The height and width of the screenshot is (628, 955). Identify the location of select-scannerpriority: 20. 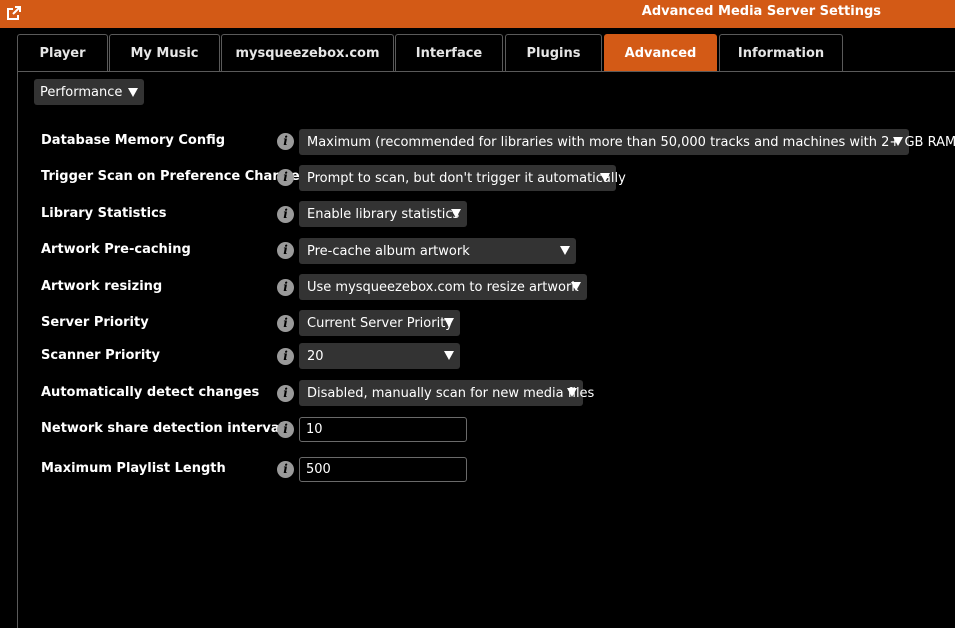
(379, 356).